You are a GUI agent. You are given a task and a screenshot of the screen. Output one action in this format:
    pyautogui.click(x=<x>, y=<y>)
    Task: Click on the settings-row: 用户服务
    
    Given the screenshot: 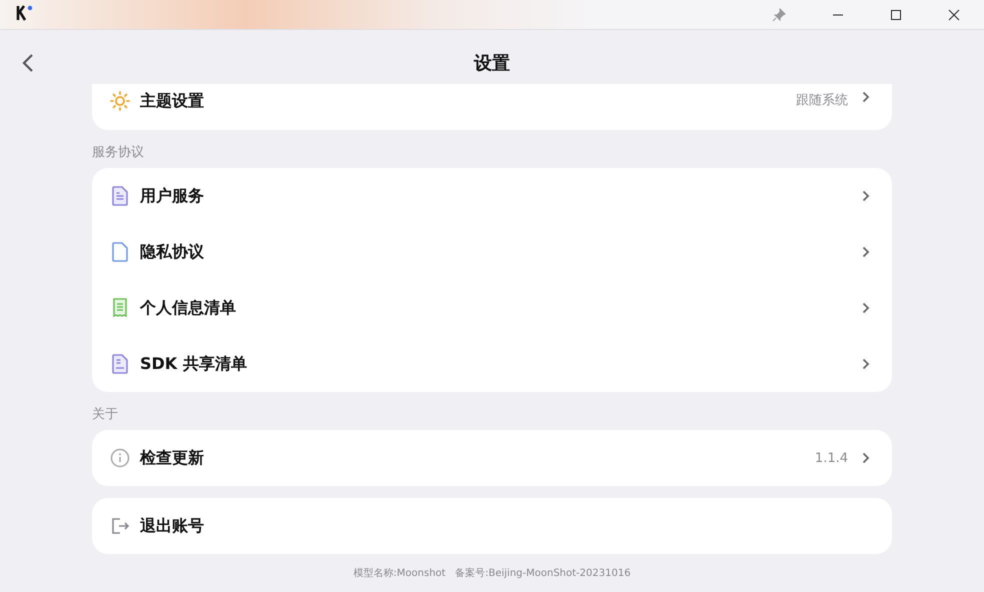 What is the action you would take?
    pyautogui.click(x=492, y=196)
    